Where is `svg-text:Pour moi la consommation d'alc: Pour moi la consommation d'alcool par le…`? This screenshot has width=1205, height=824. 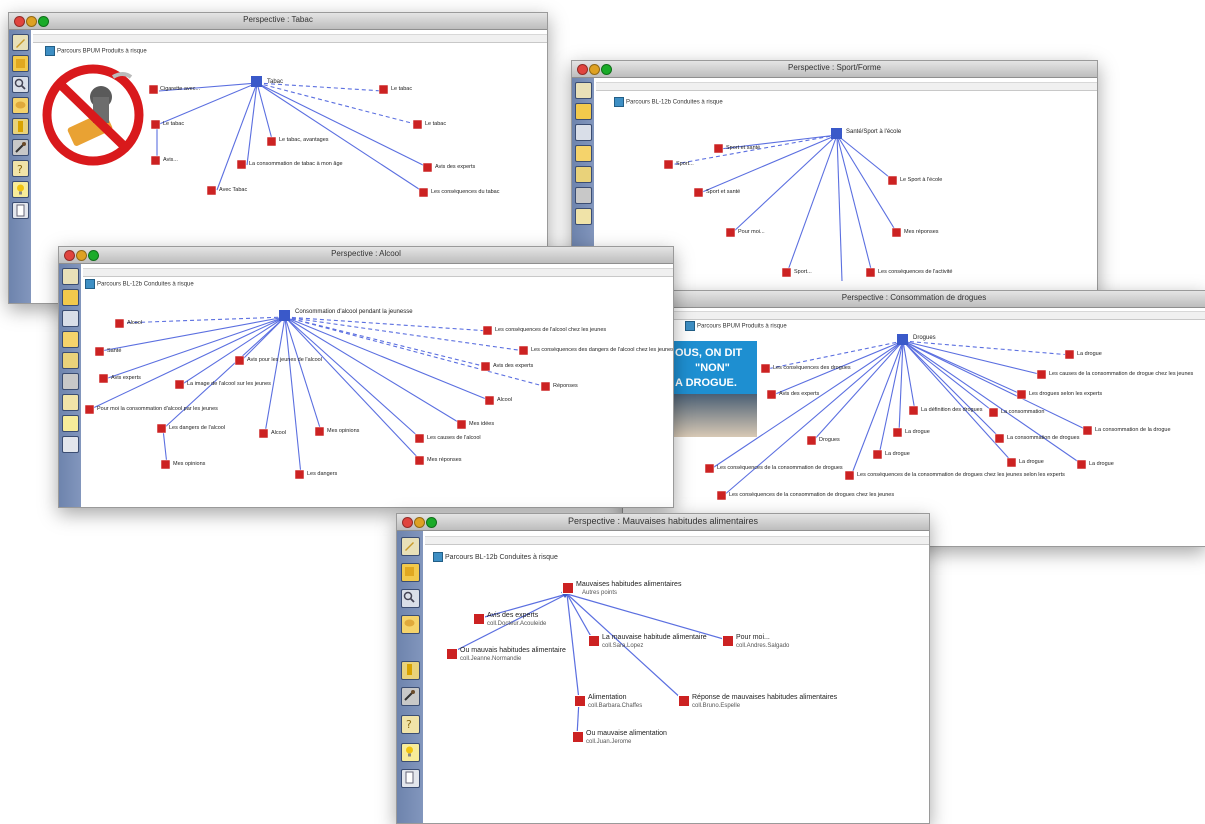 svg-text:Pour moi la consommation d'alc: Pour moi la consommation d'alcool par le… is located at coordinates (157, 409).